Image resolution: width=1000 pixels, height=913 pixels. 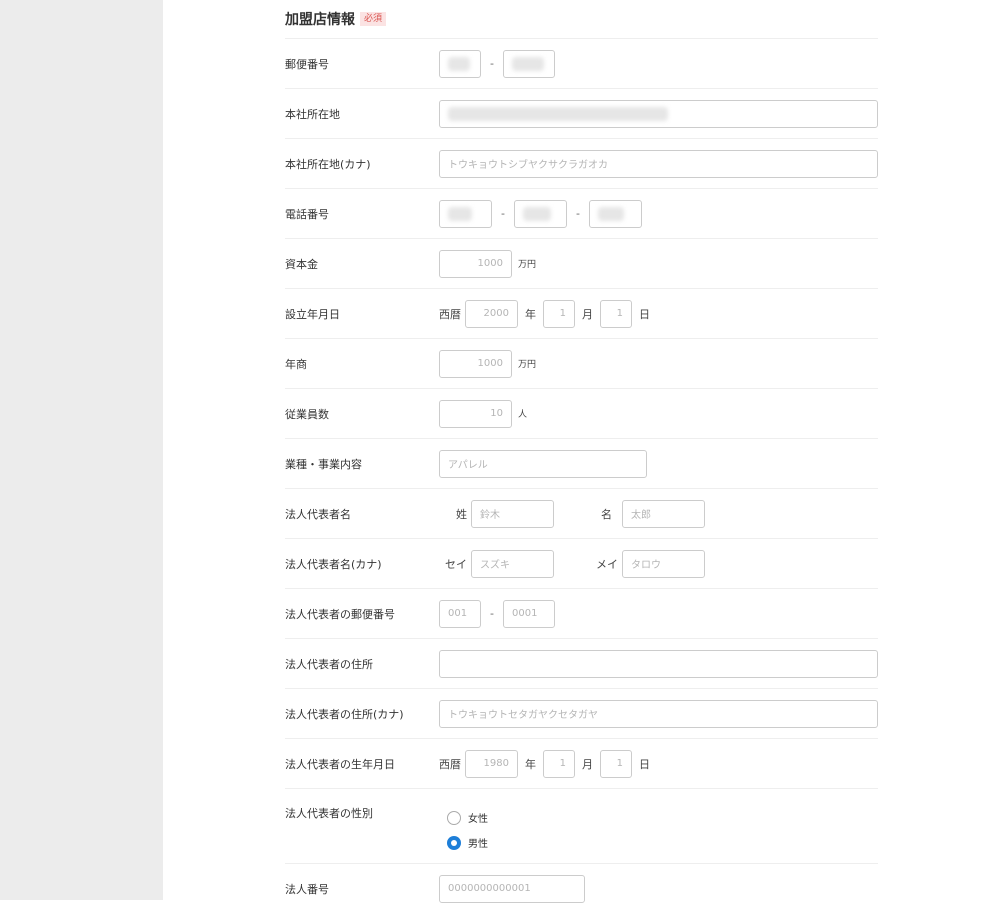 I want to click on rep-birth-year-unit: 年, so click(x=530, y=764).